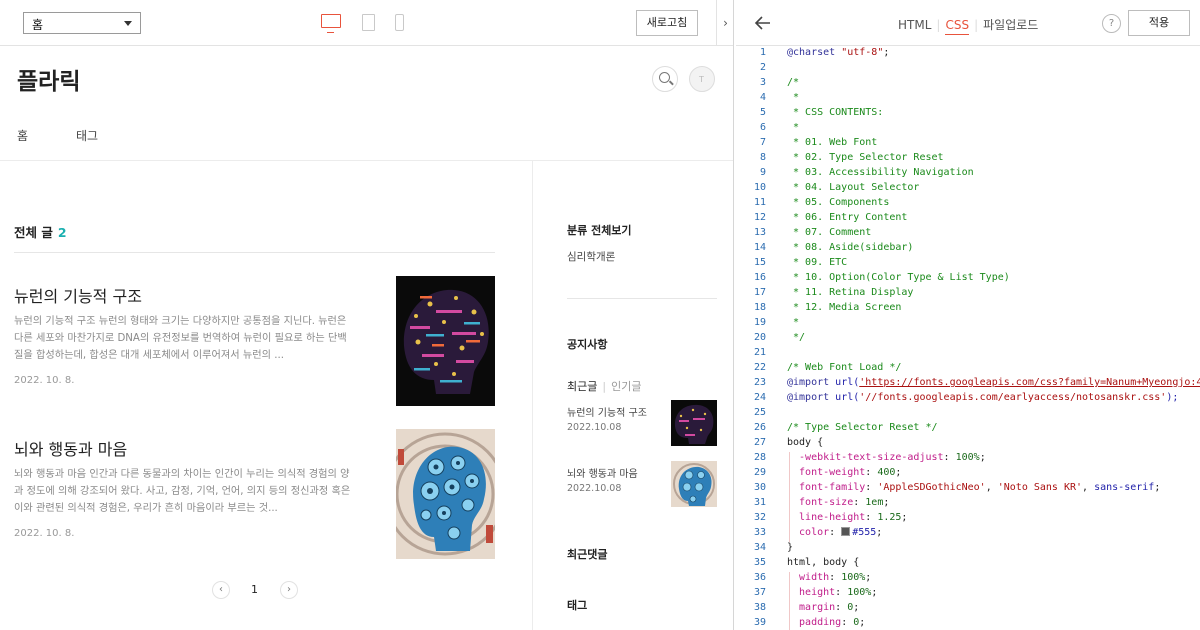  Describe the element at coordinates (254, 589) in the screenshot. I see `page-number: 1` at that location.